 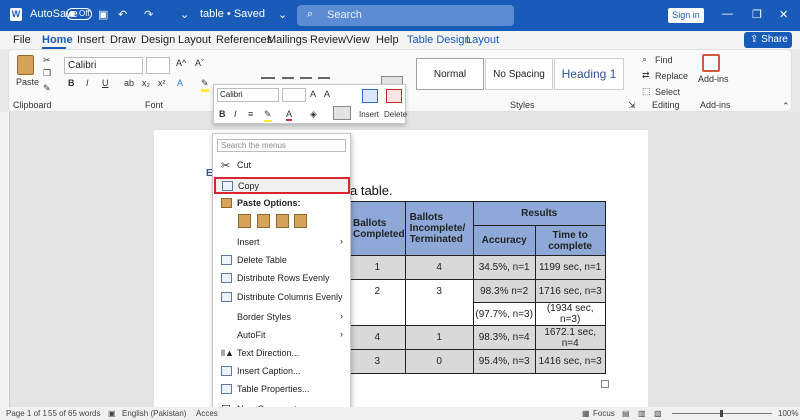 What do you see at coordinates (519, 74) in the screenshot?
I see `style-no-spacing: No Spacing` at bounding box center [519, 74].